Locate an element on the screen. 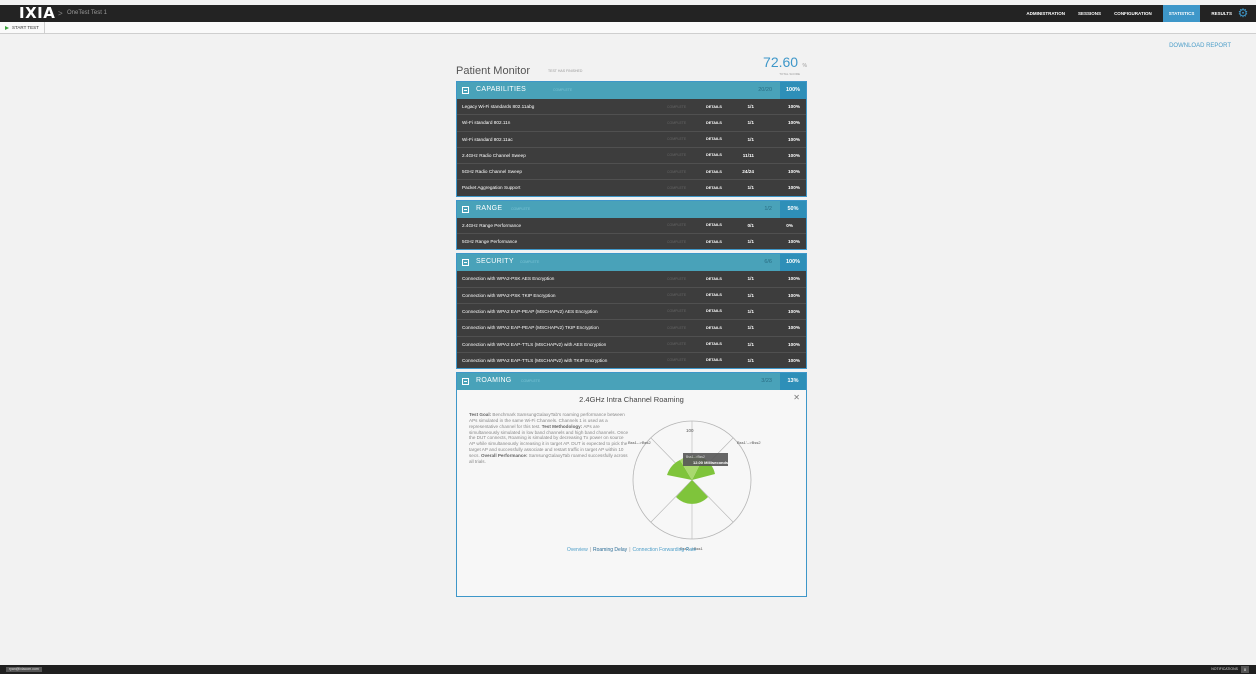 This screenshot has width=1256, height=674. section-state: COMPLETE is located at coordinates (521, 208).